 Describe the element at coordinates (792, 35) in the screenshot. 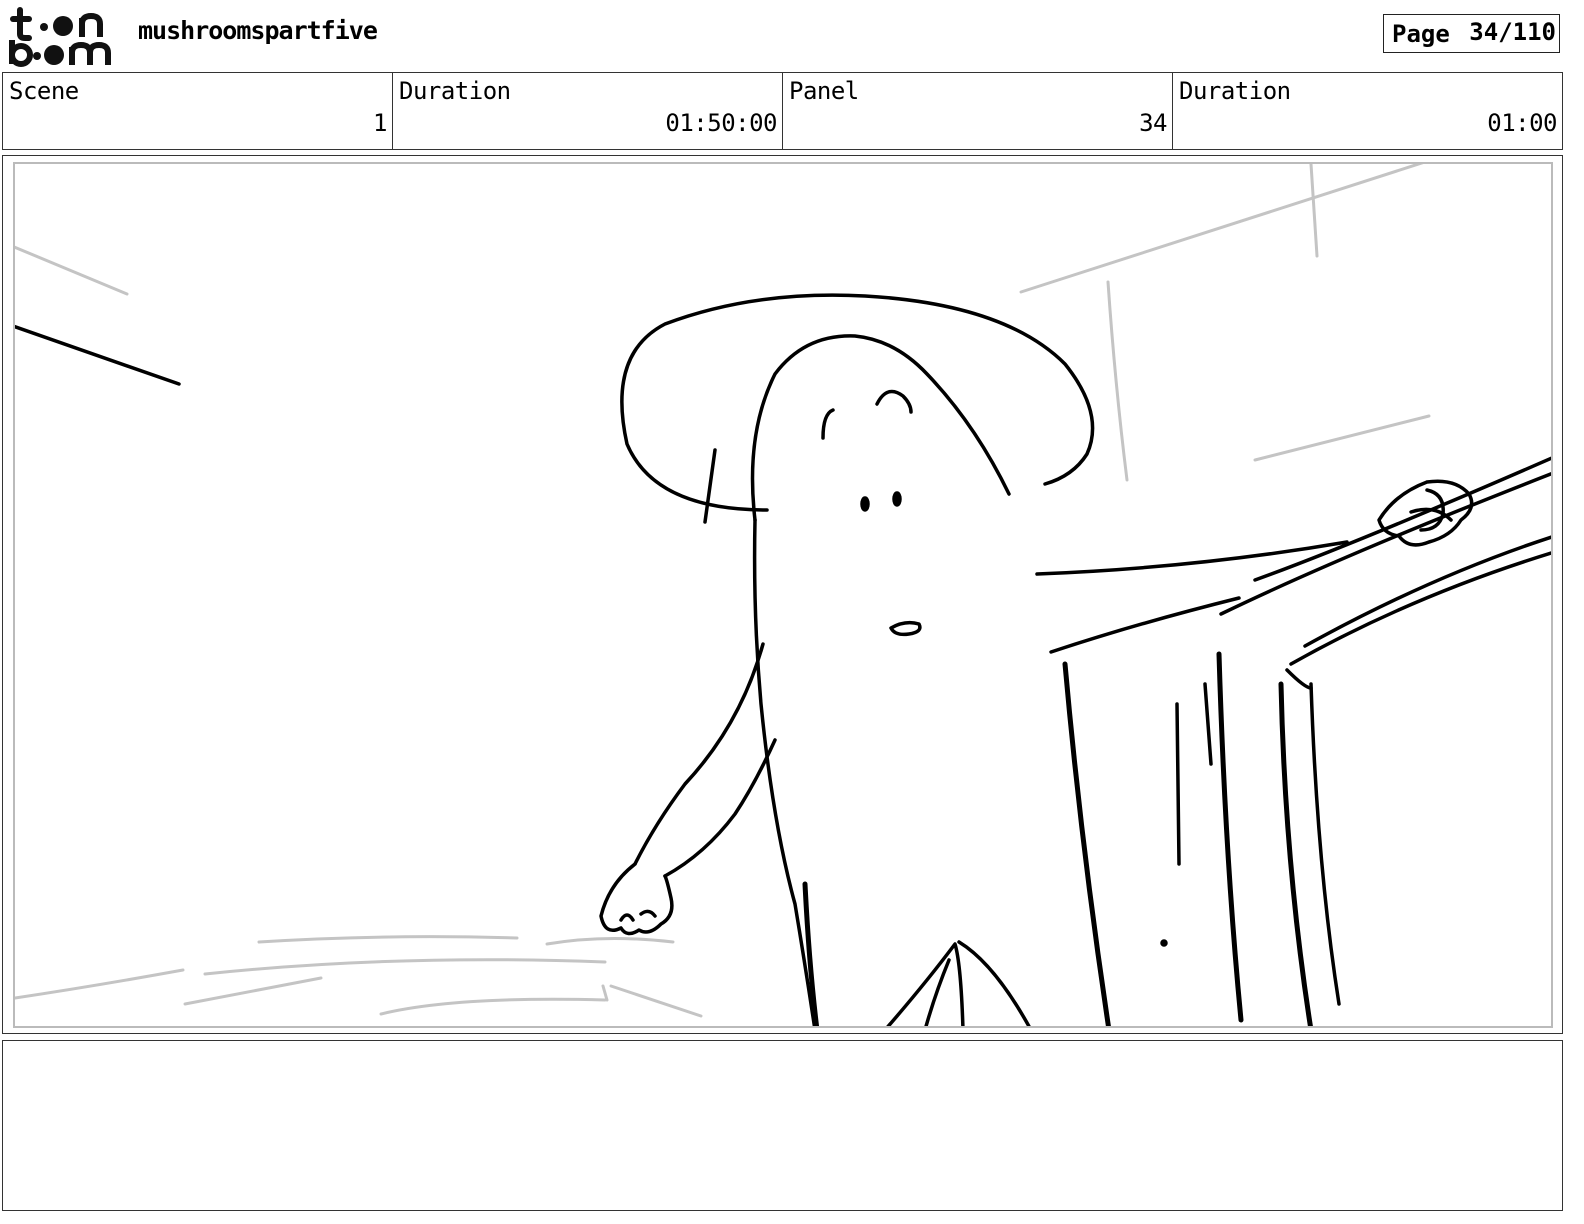

I see `storyboard-header: mushroomspartfive Page 34/110` at that location.